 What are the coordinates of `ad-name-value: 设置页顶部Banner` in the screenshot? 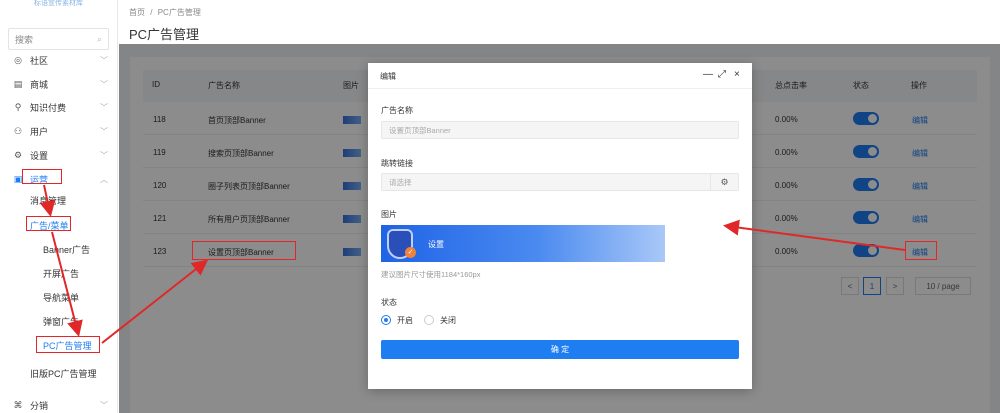 It's located at (420, 130).